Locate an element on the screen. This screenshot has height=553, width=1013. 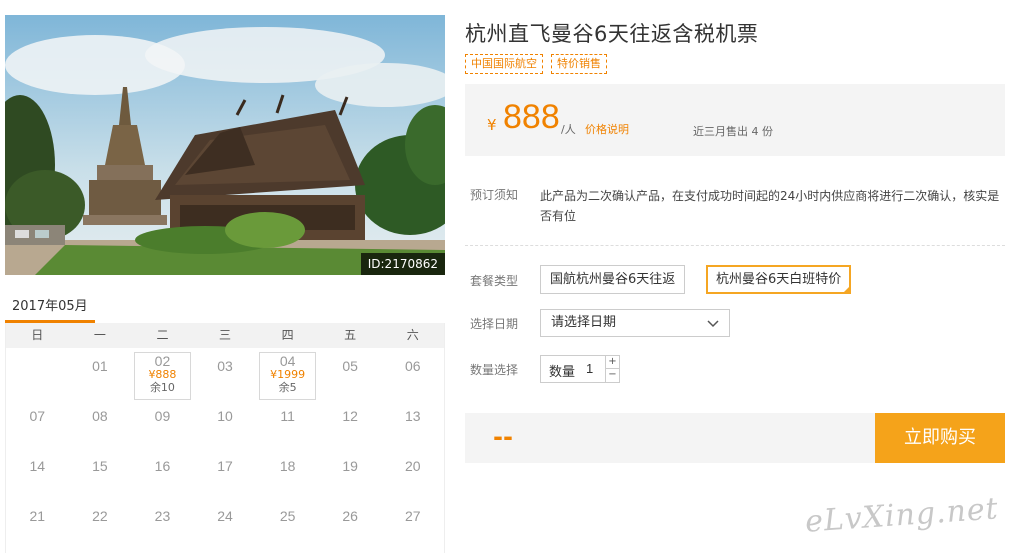
date-label: 选择日期 is located at coordinates (494, 324).